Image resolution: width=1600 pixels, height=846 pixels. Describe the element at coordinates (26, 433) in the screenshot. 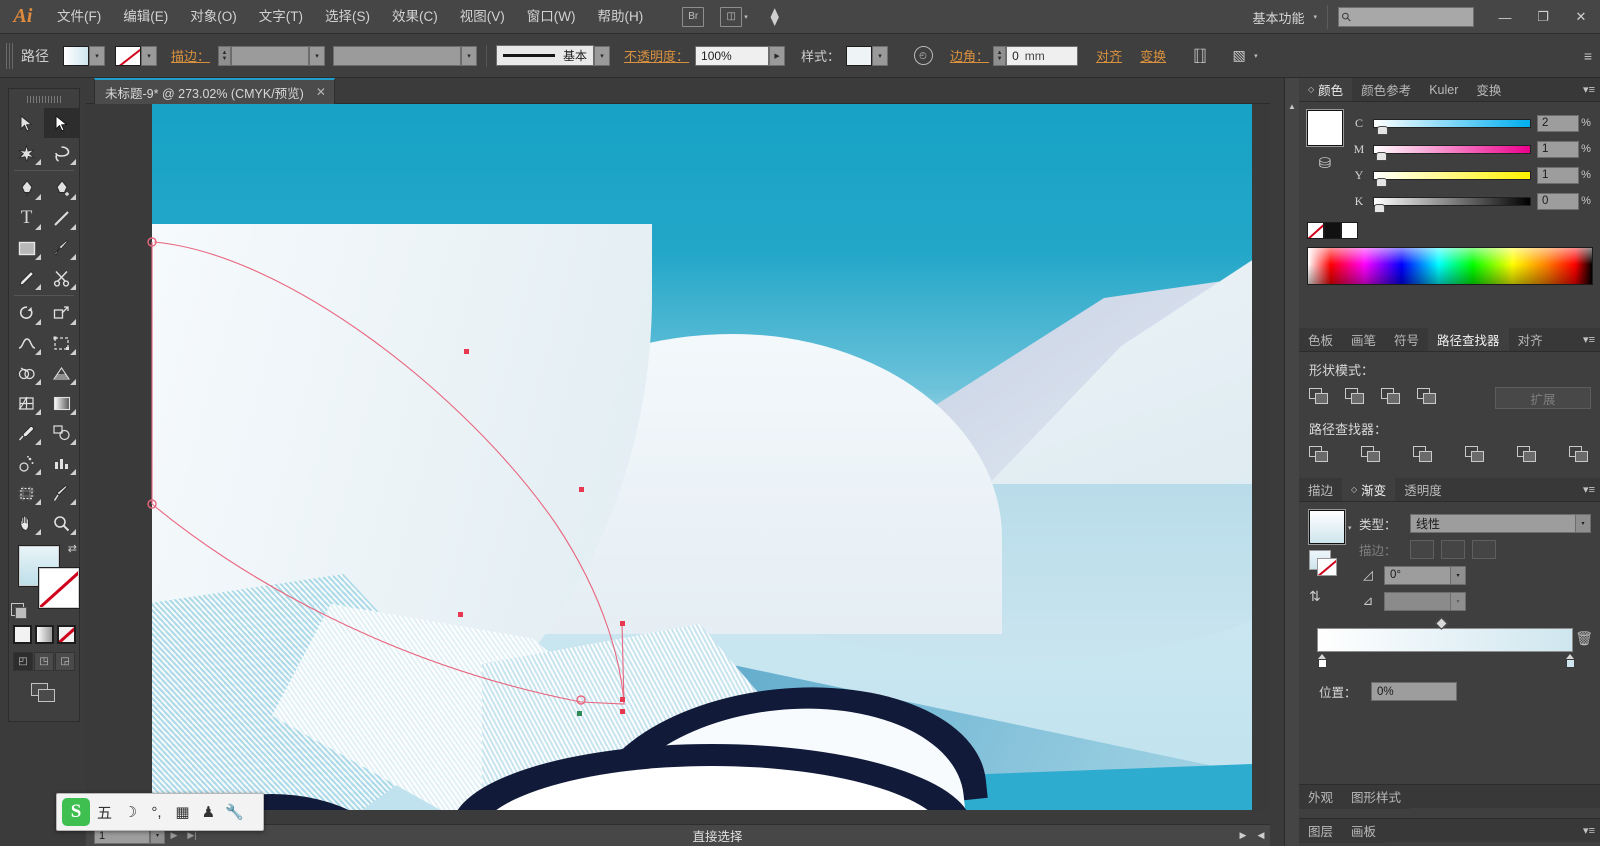

I see `eyedropper-tool` at that location.